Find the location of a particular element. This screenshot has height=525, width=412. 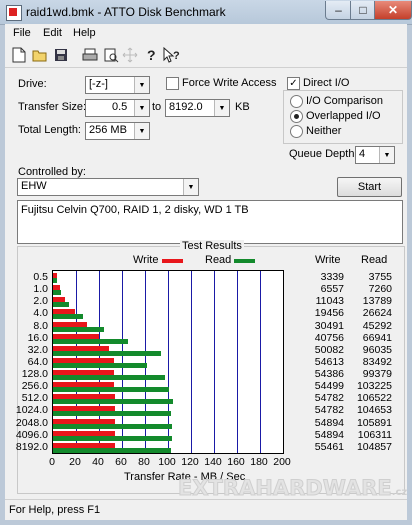

drive-label: Drive: is located at coordinates (32, 84).